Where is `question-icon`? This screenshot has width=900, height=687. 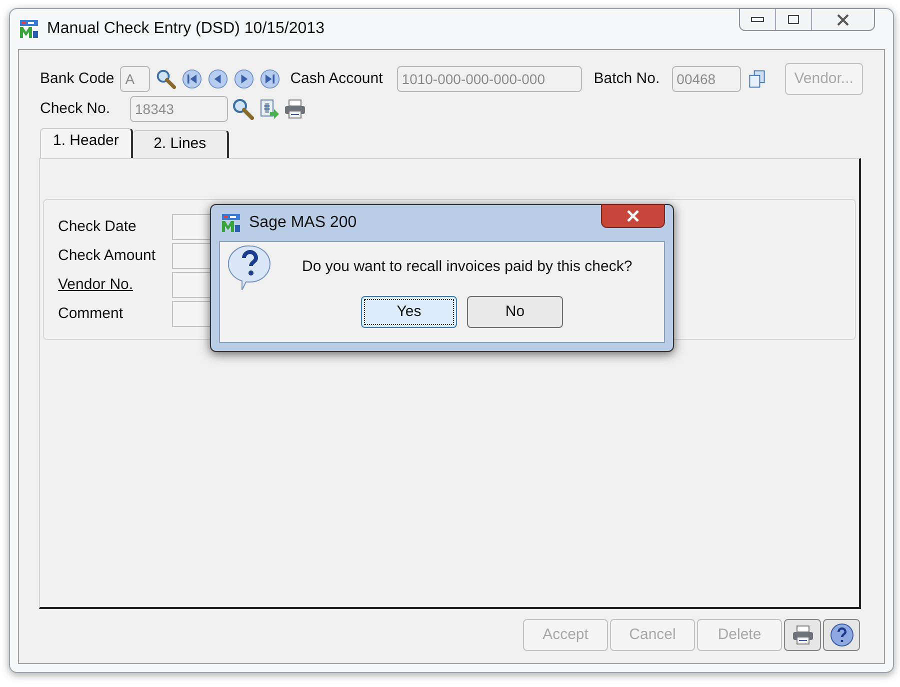
question-icon is located at coordinates (250, 267).